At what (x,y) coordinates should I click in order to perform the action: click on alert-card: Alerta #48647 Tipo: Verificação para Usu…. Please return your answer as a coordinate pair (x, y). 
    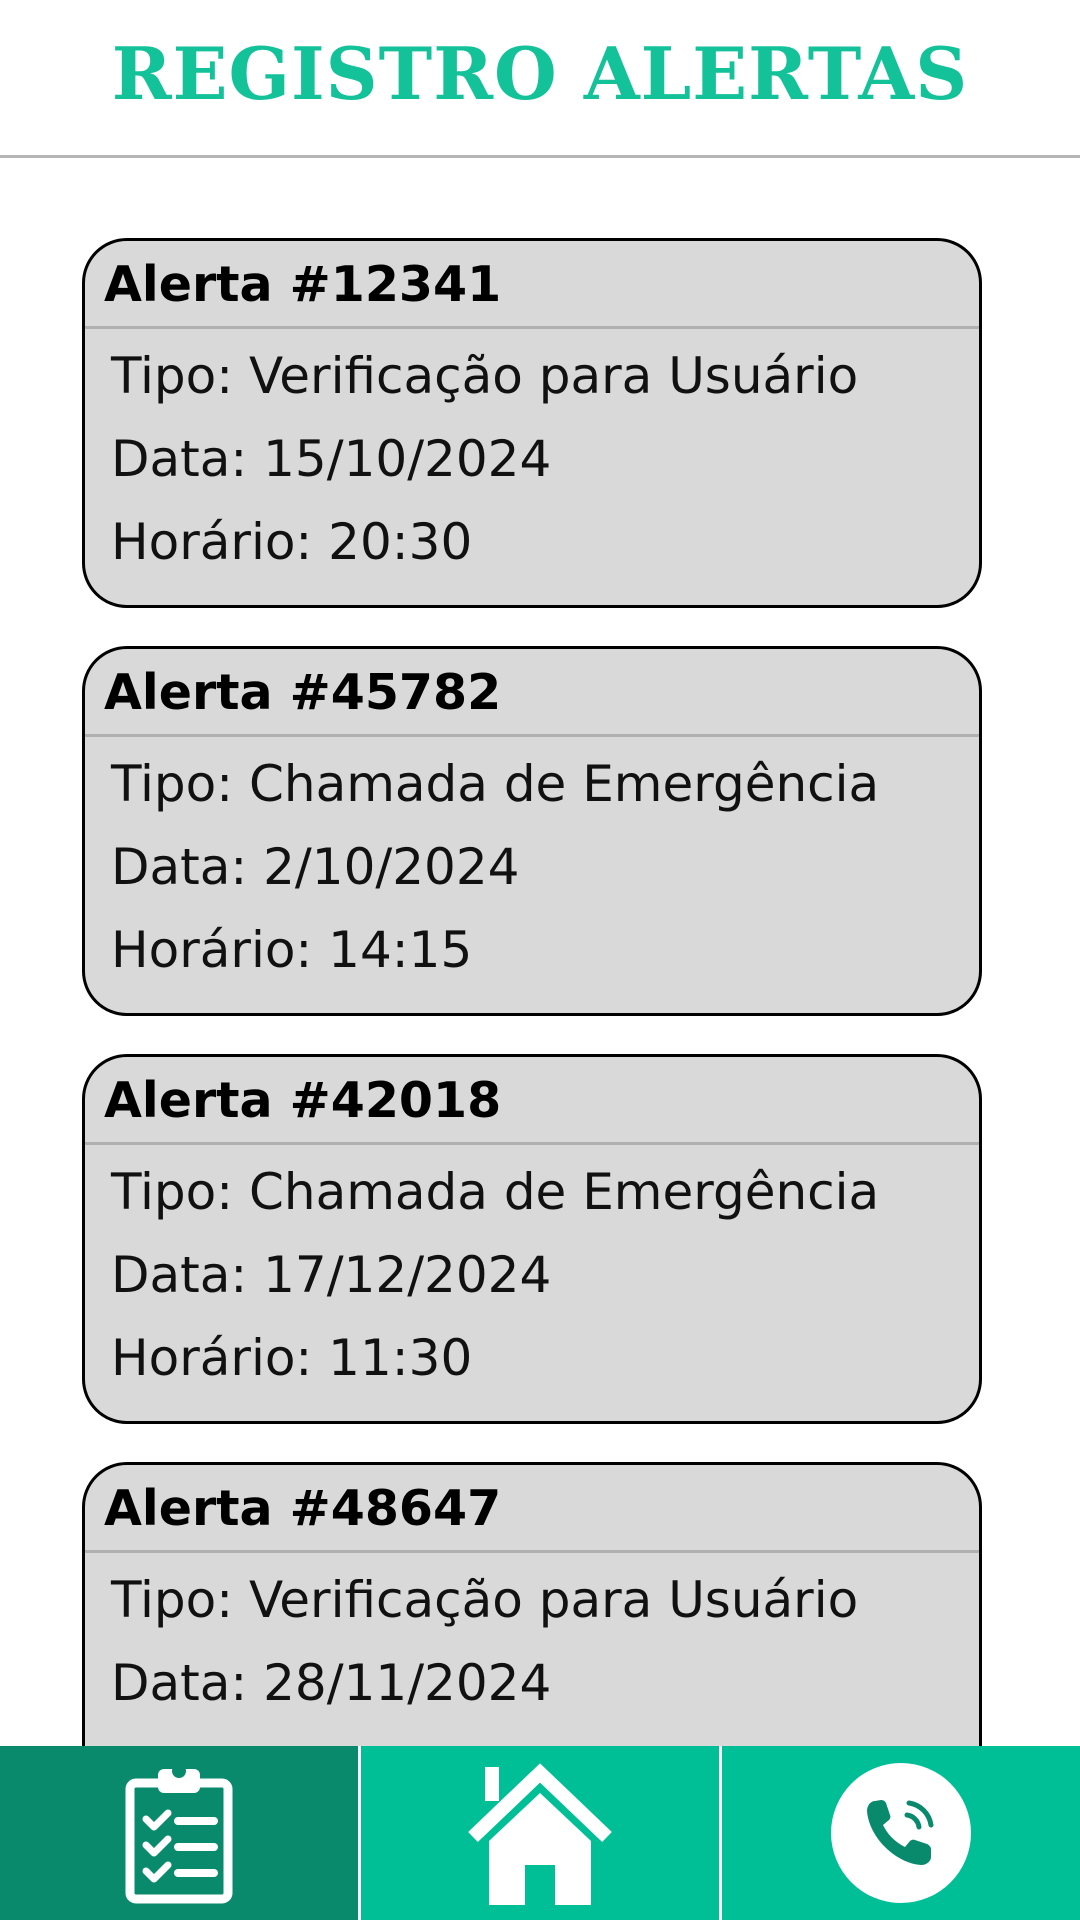
    Looking at the image, I should click on (532, 1604).